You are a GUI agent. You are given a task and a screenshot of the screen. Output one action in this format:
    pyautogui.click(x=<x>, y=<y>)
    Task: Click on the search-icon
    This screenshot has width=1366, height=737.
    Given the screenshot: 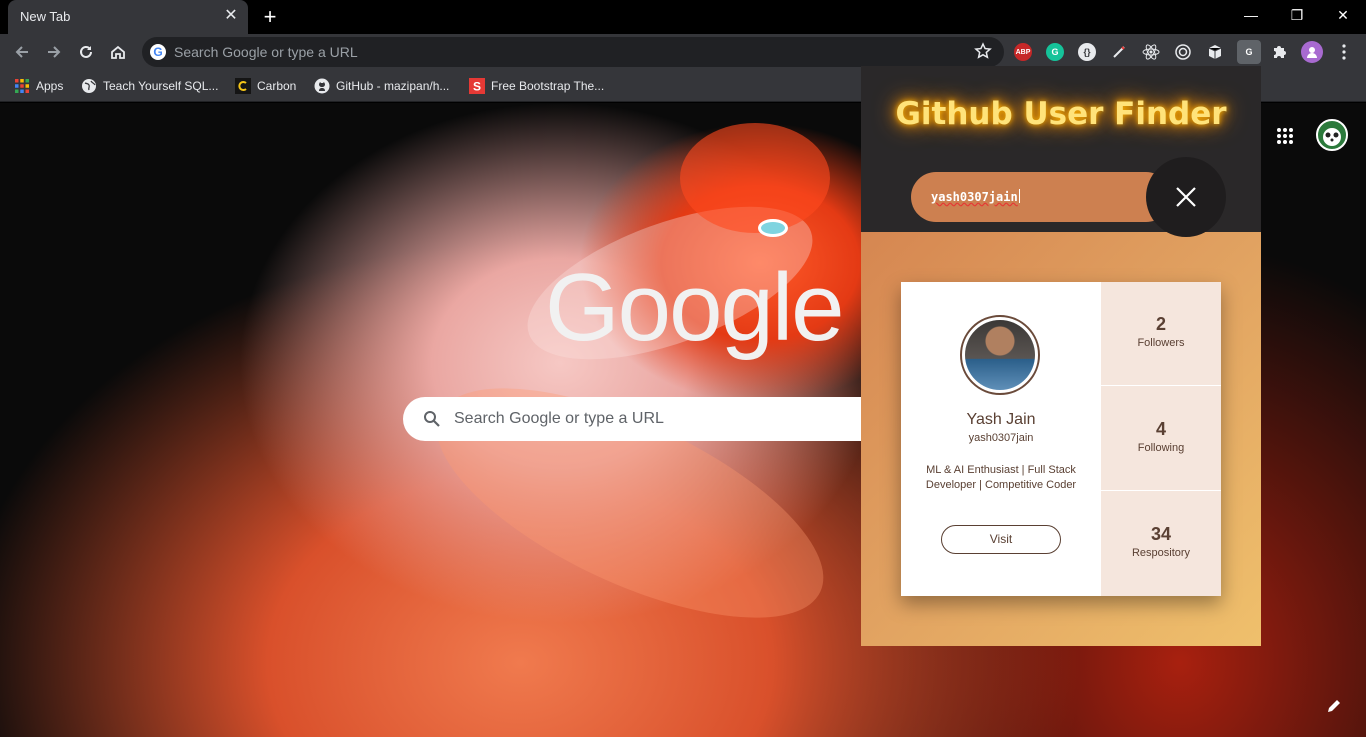 What is the action you would take?
    pyautogui.click(x=432, y=419)
    